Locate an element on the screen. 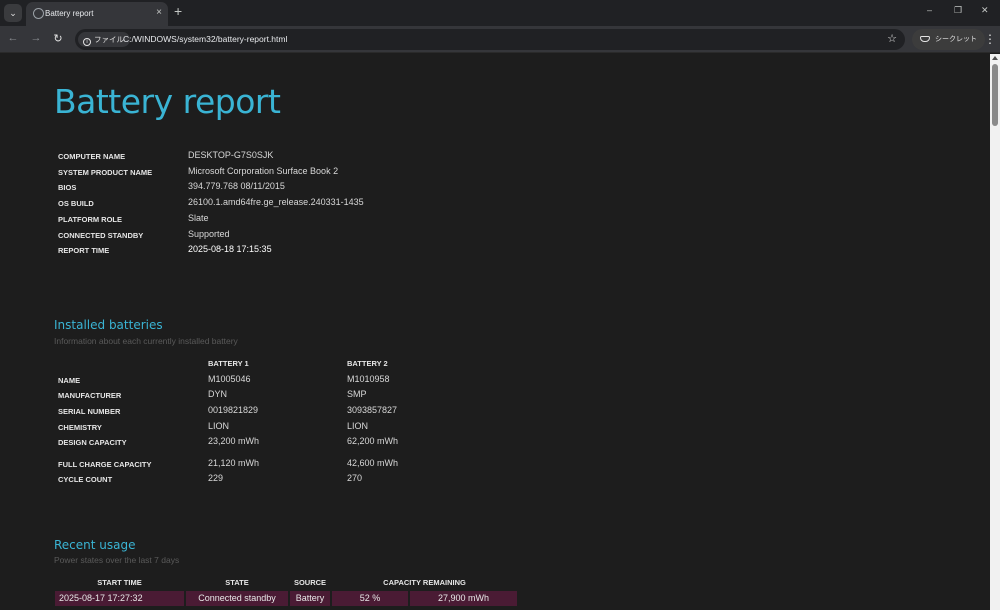 The height and width of the screenshot is (610, 1000). incognito-label: シークレット is located at coordinates (956, 39).